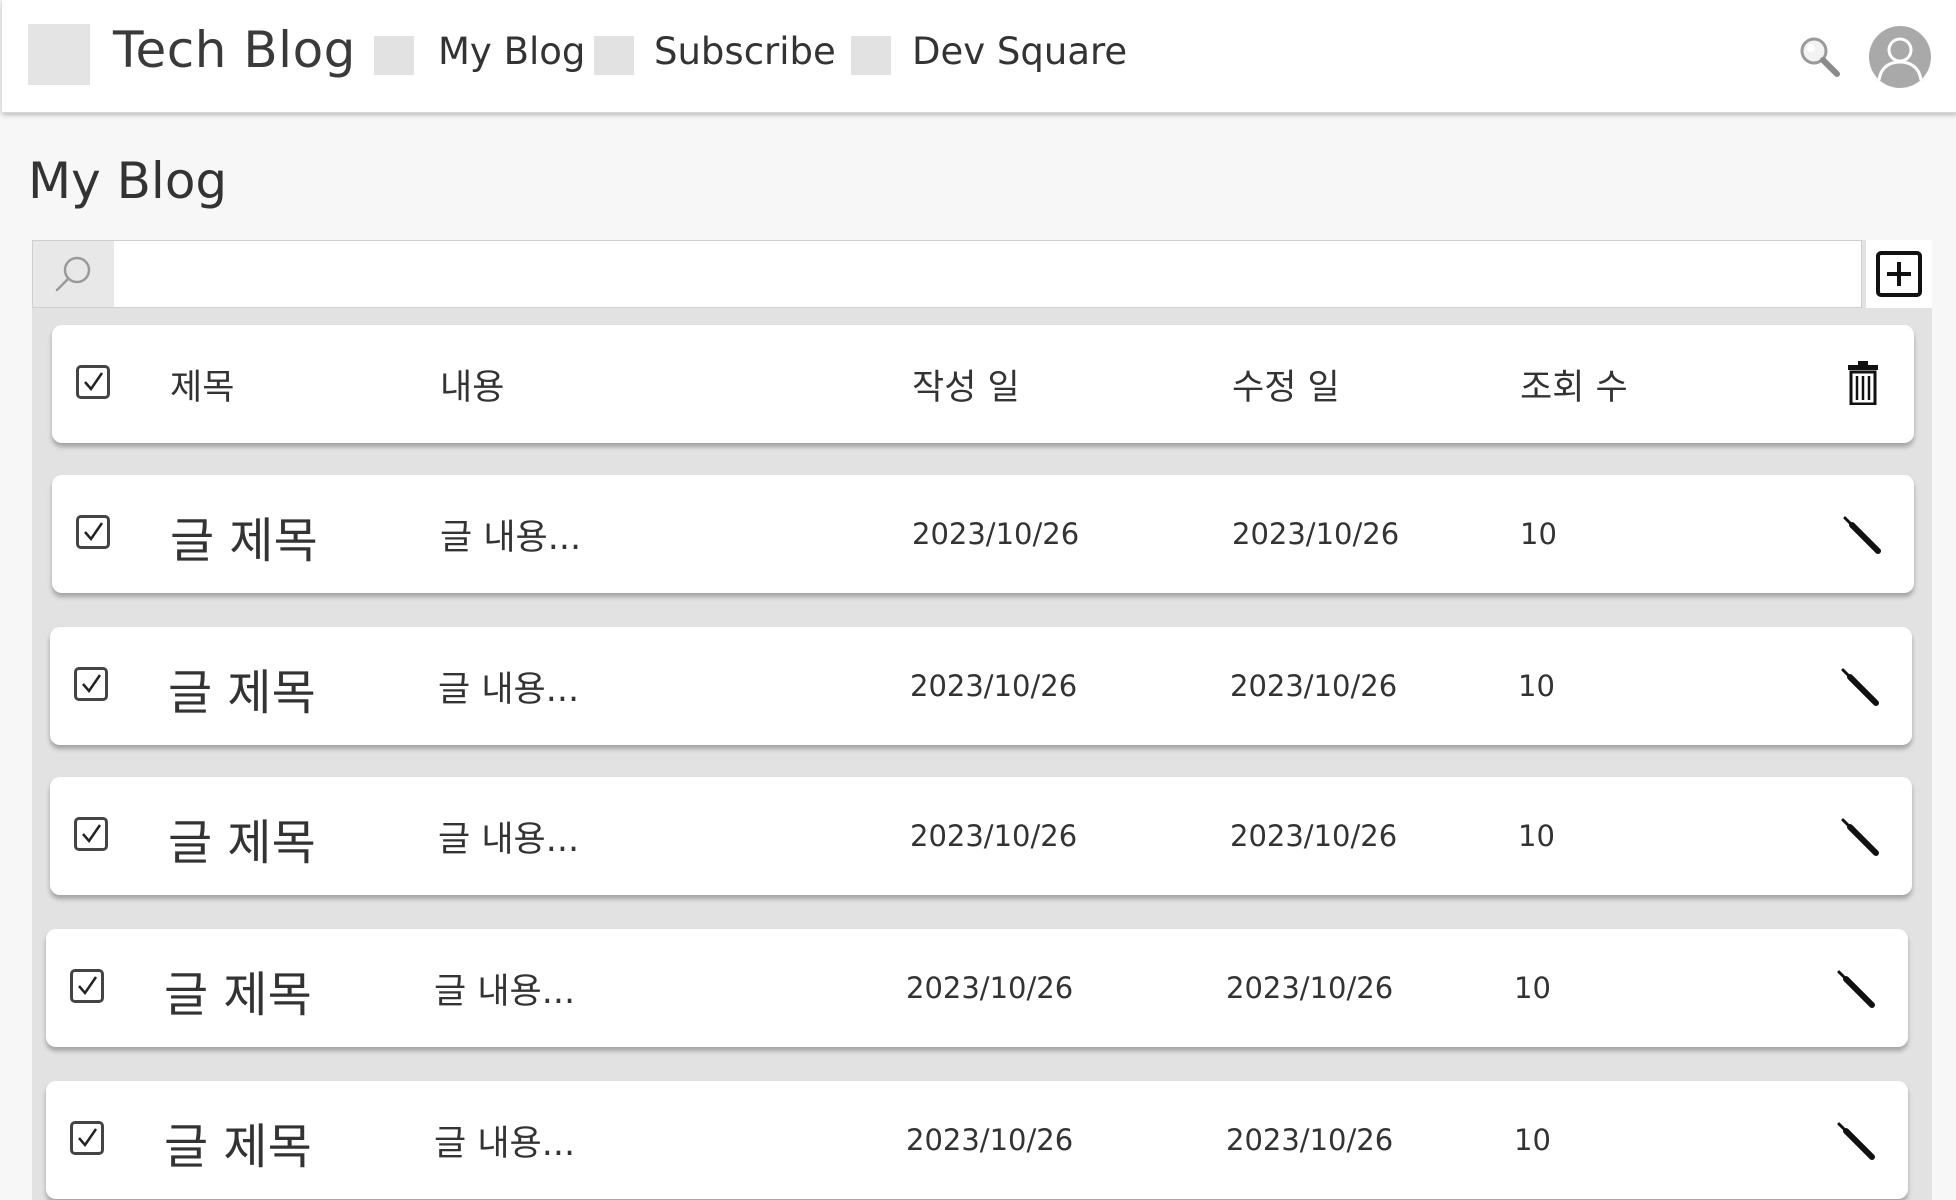  Describe the element at coordinates (1863, 383) in the screenshot. I see `trash-icon` at that location.